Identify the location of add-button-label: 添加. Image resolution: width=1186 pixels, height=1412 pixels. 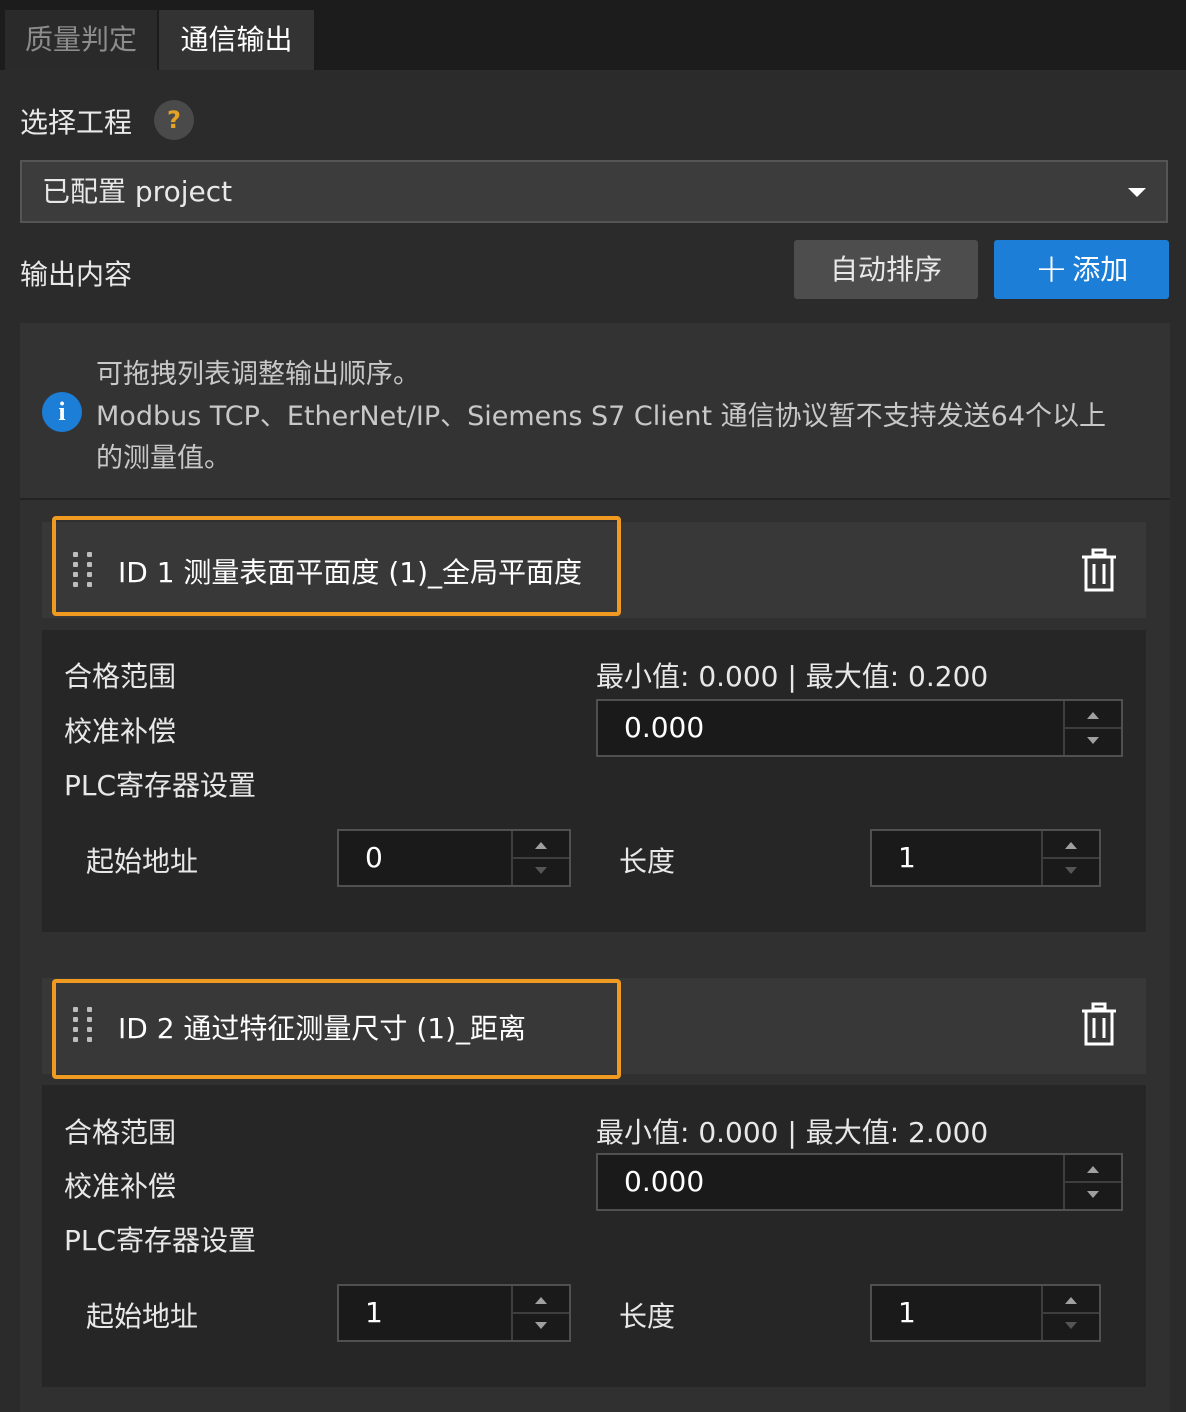
(1100, 269).